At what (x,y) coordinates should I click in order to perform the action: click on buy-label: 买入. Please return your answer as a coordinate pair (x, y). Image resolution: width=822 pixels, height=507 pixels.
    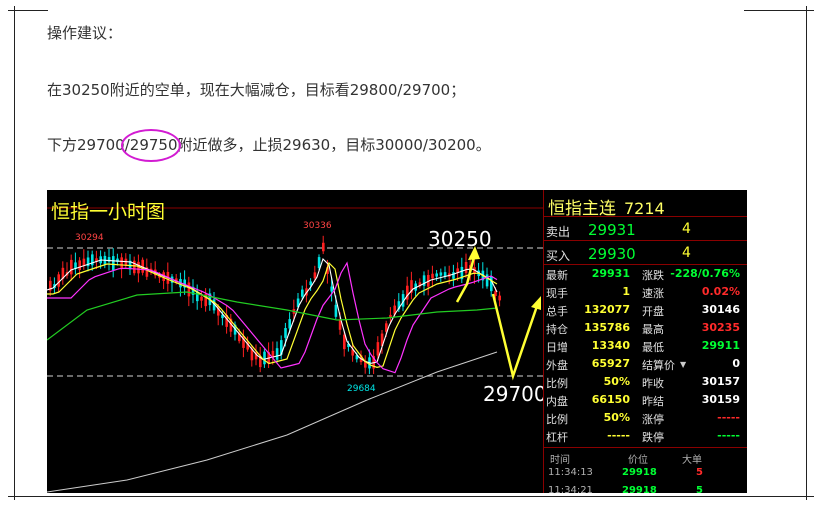
    Looking at the image, I should click on (558, 256).